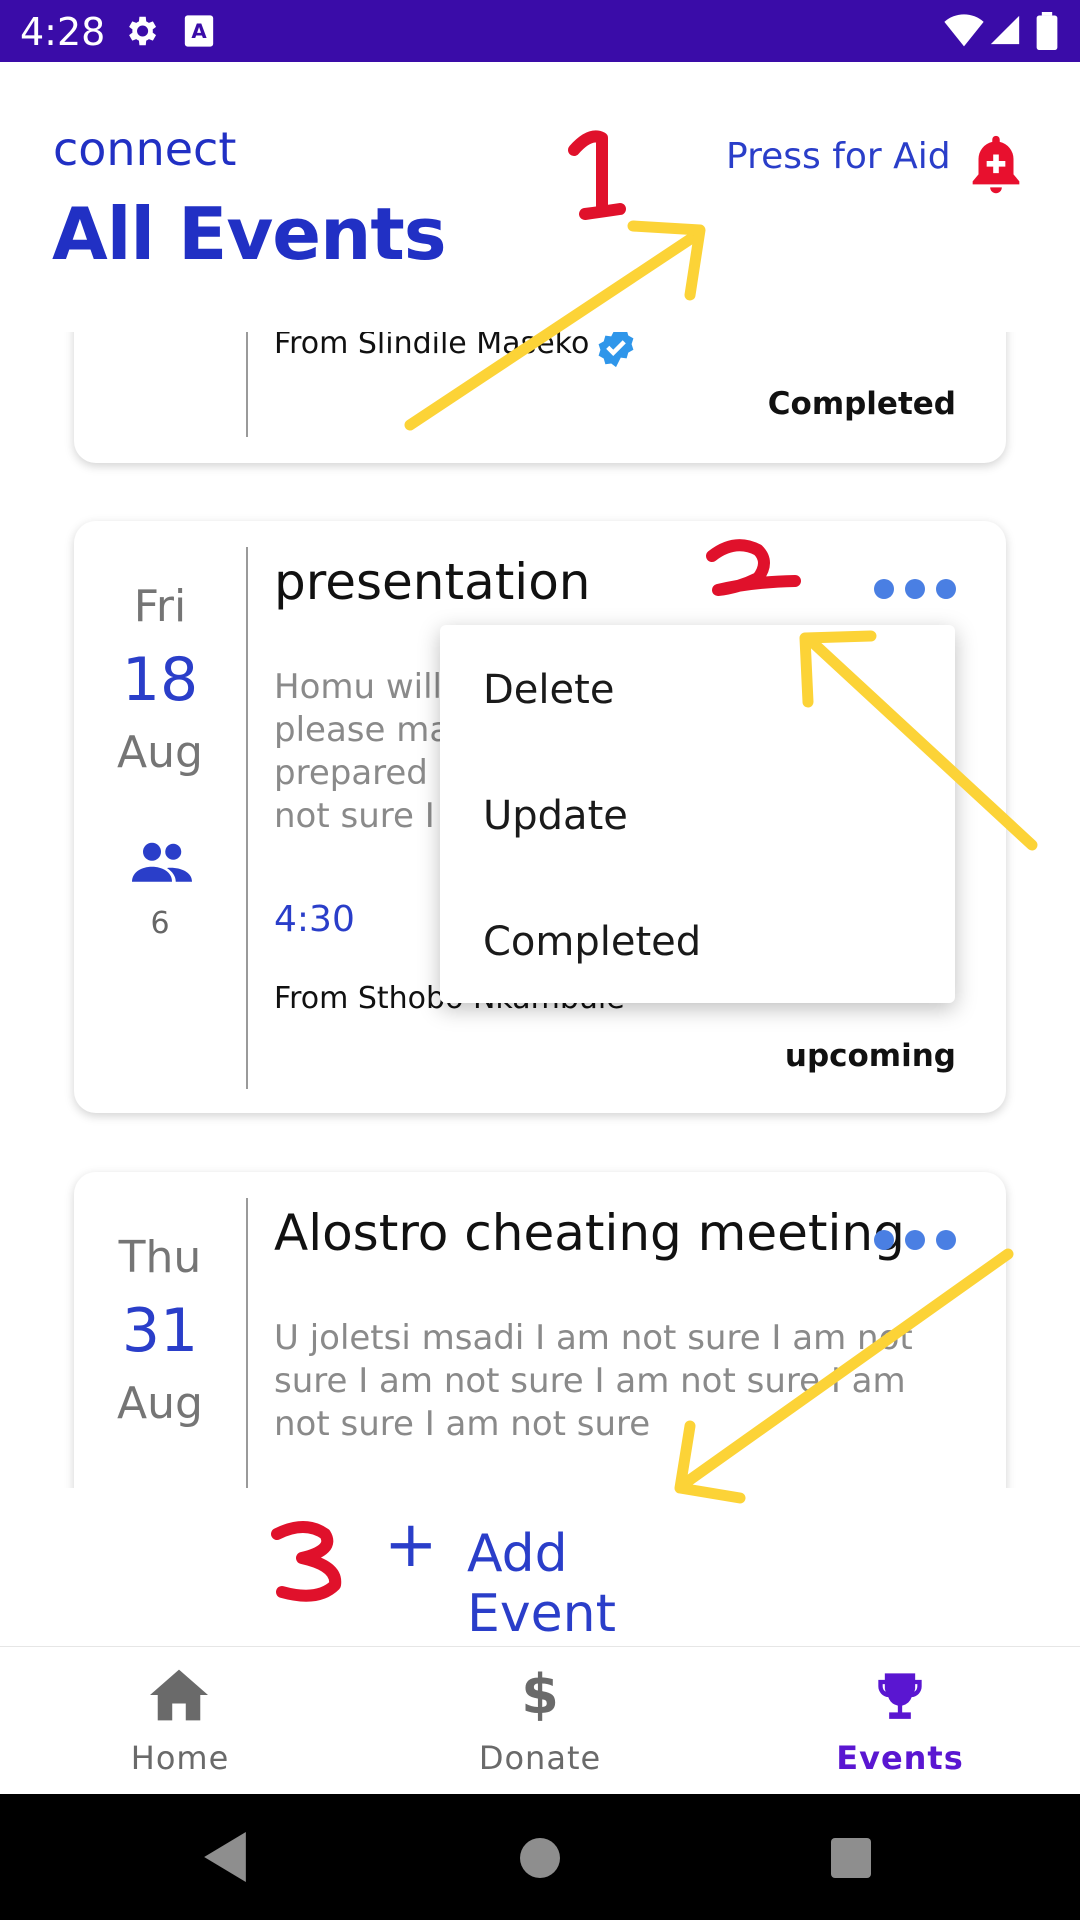 This screenshot has width=1080, height=1920. Describe the element at coordinates (63, 32) in the screenshot. I see `status-time: 4:28` at that location.